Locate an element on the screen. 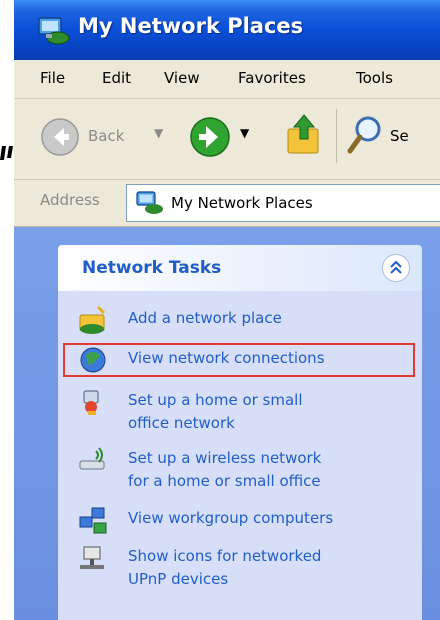 The width and height of the screenshot is (440, 620). task-label: Show icons for networked UPnP devices is located at coordinates (225, 567).